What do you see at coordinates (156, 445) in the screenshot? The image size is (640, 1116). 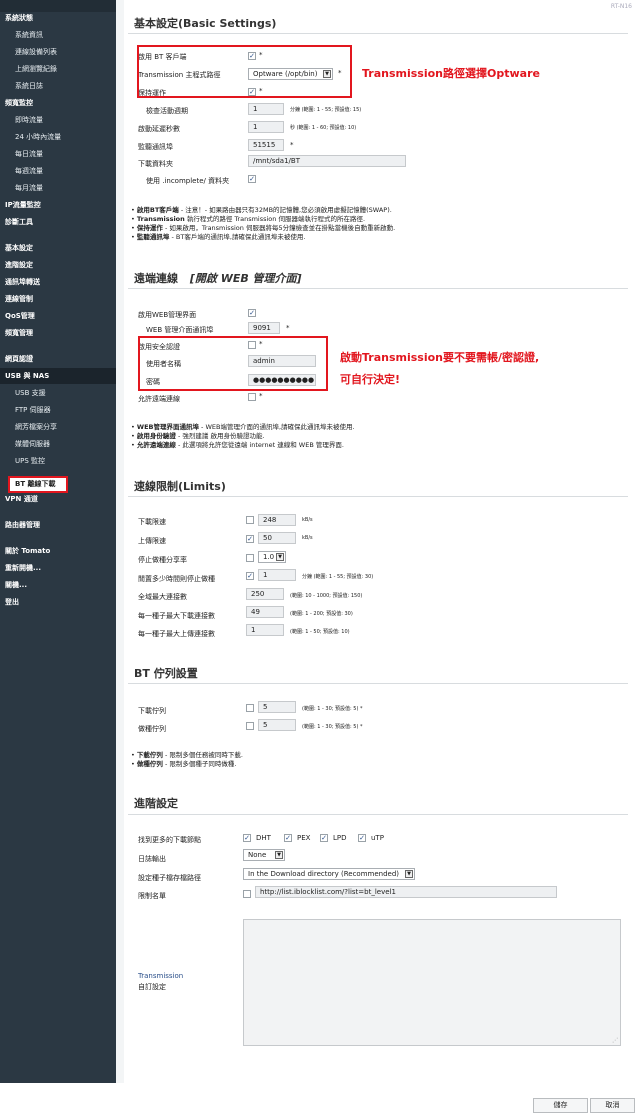 I see `note-term: 允許遠端連線` at bounding box center [156, 445].